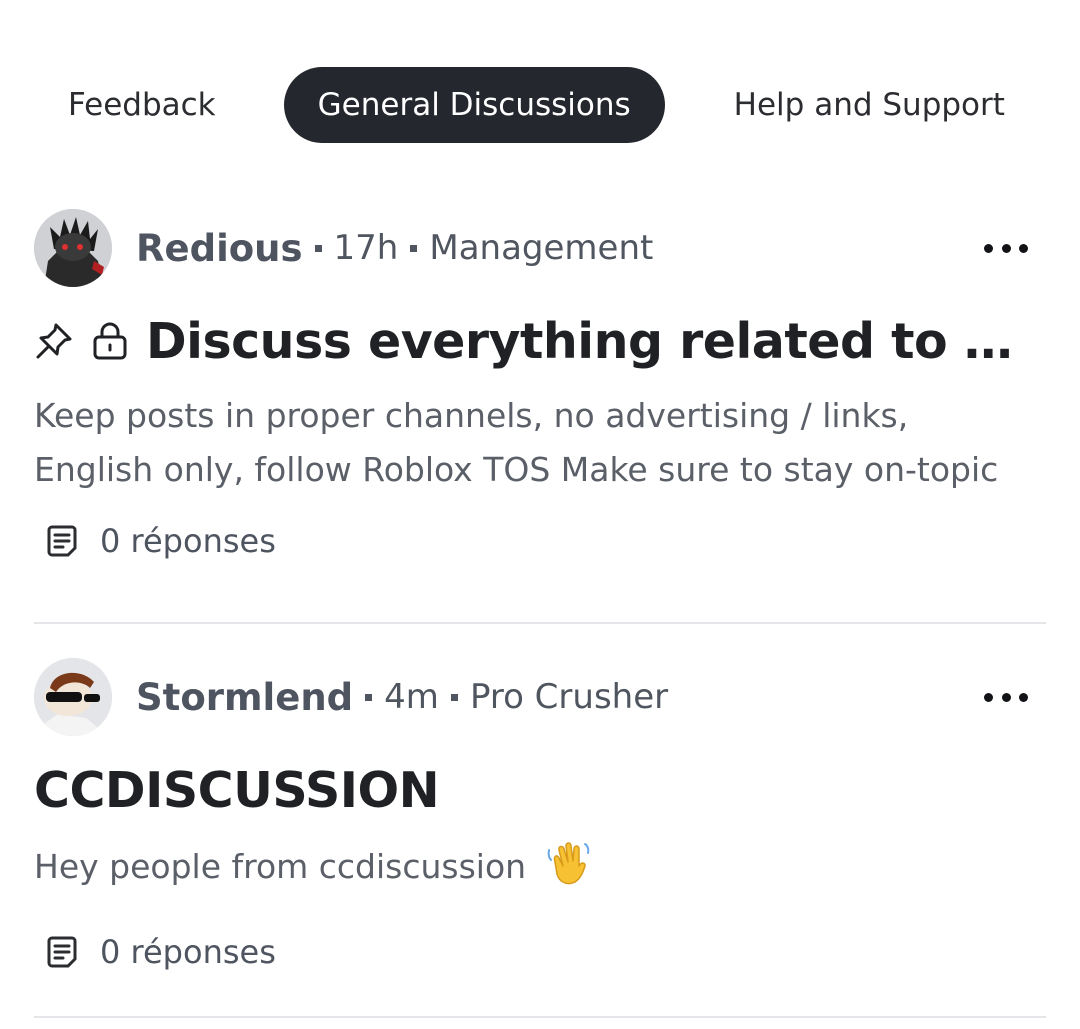 Image resolution: width=1080 pixels, height=1029 pixels. Describe the element at coordinates (529, 867) in the screenshot. I see `post-body: Hey people from ccdiscussion` at that location.